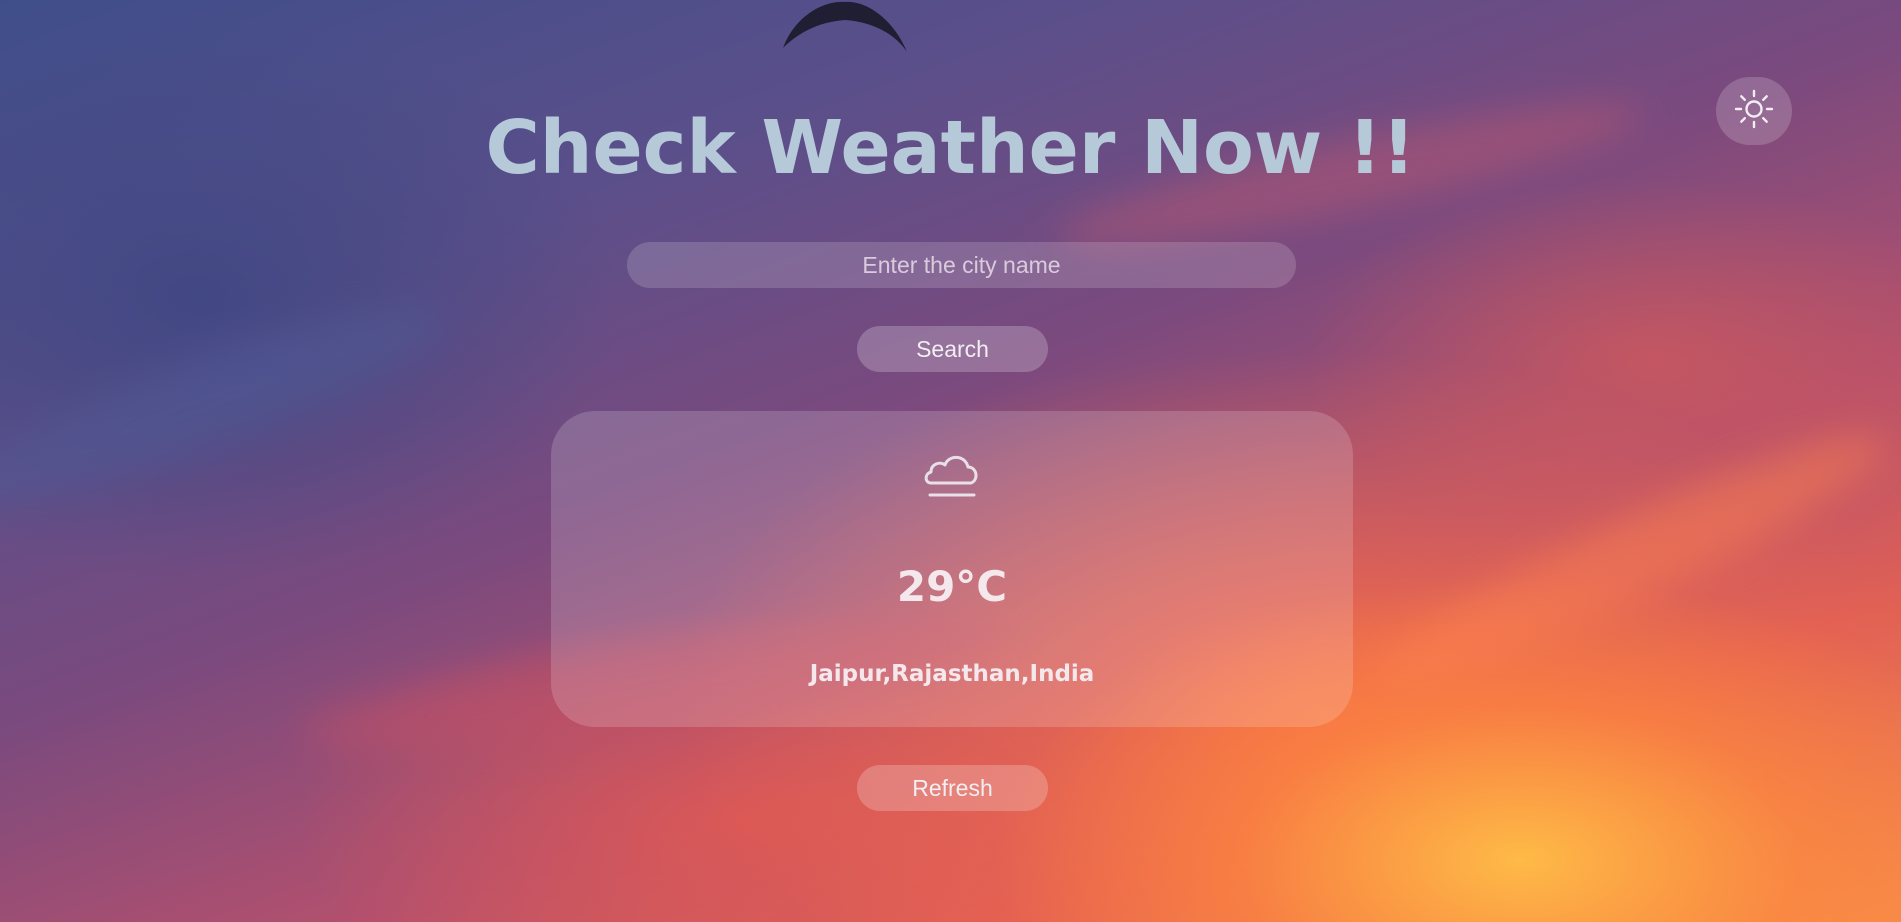  What do you see at coordinates (952, 674) in the screenshot?
I see `location-label: Jaipur,Rajasthan,India` at bounding box center [952, 674].